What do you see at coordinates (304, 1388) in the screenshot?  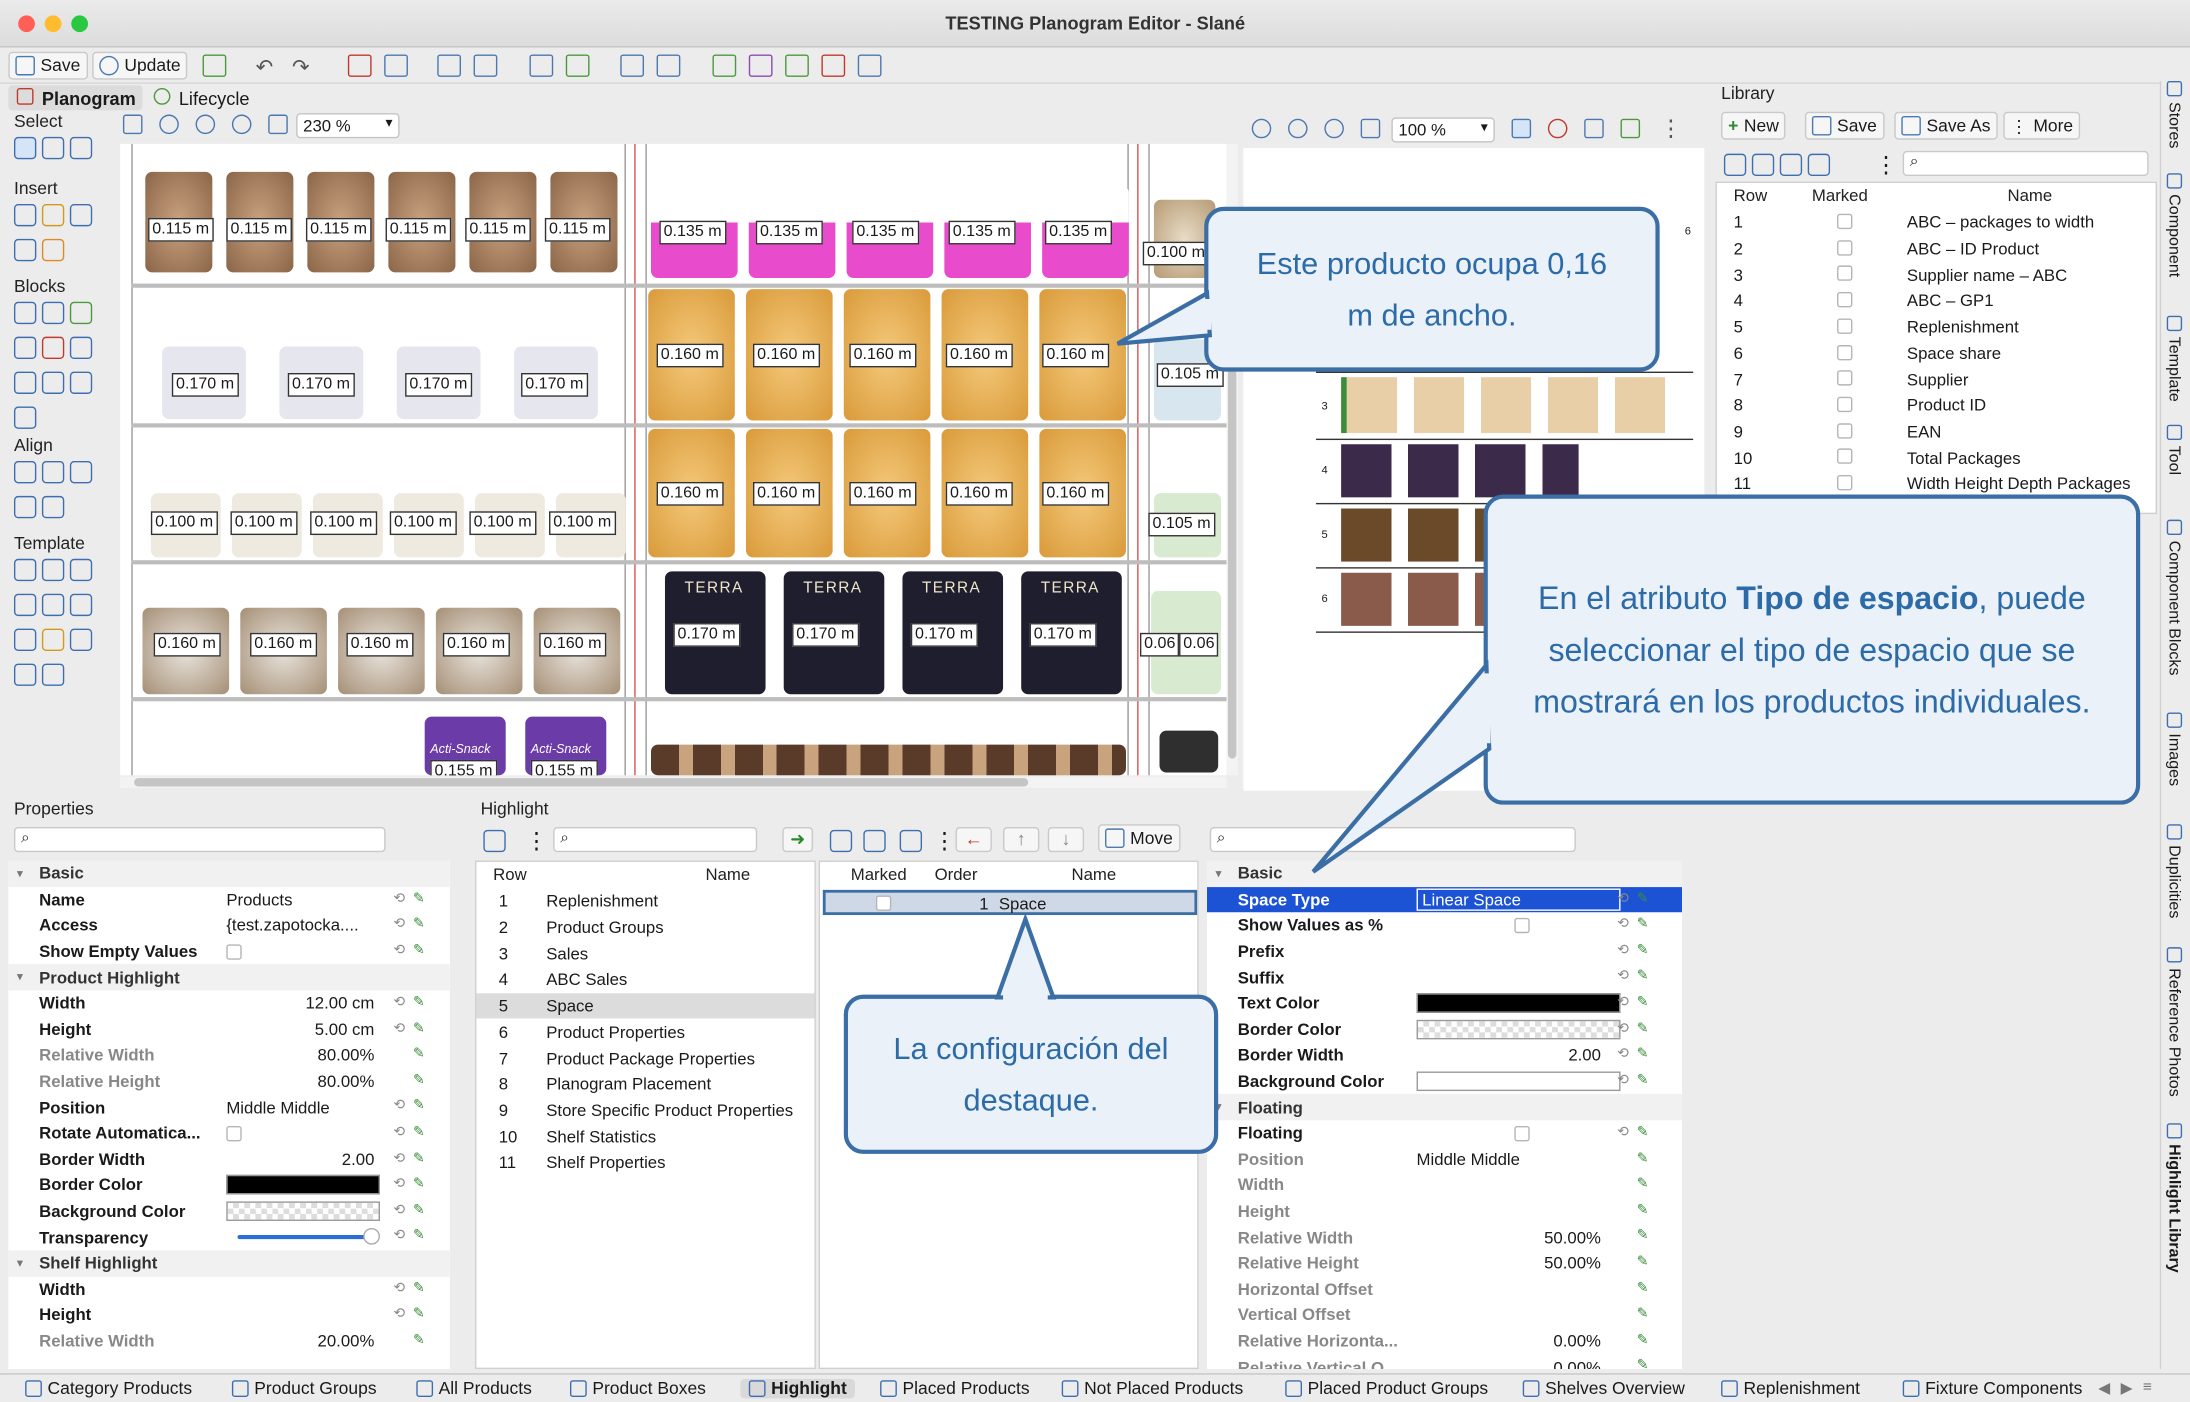 I see `bottom-tab-product-groups: Product Groups` at bounding box center [304, 1388].